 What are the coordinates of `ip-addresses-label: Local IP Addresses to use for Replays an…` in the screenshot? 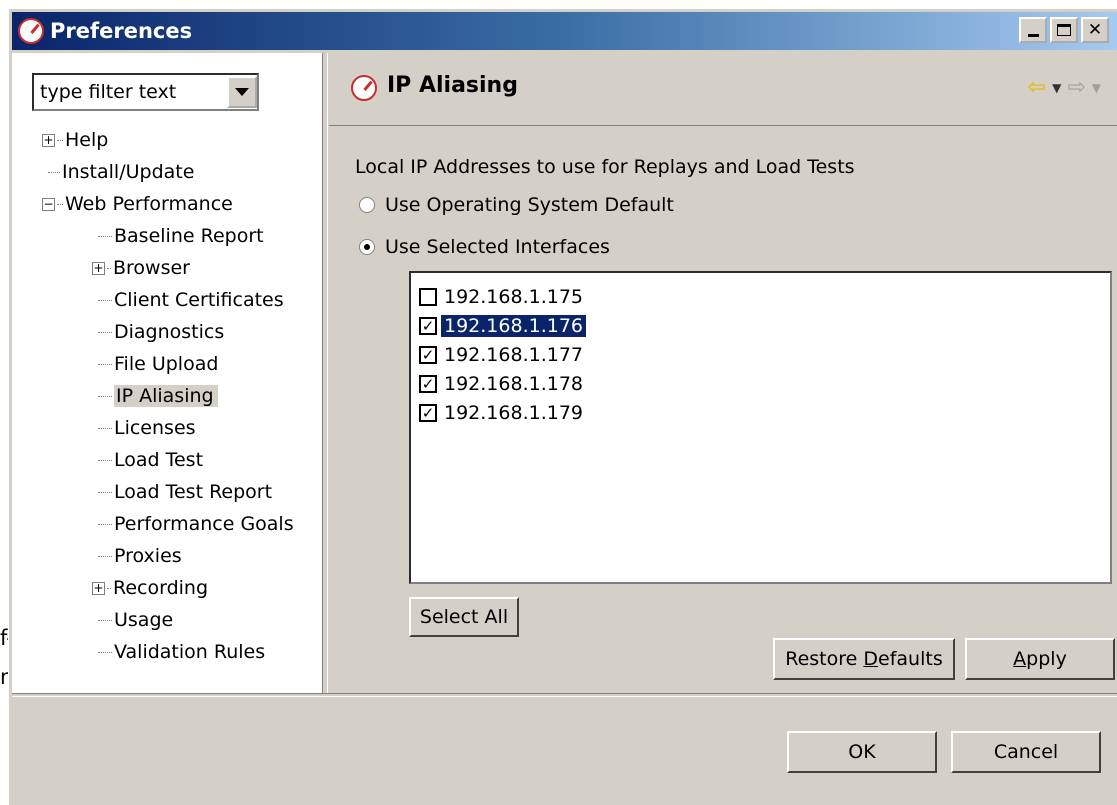 It's located at (605, 167).